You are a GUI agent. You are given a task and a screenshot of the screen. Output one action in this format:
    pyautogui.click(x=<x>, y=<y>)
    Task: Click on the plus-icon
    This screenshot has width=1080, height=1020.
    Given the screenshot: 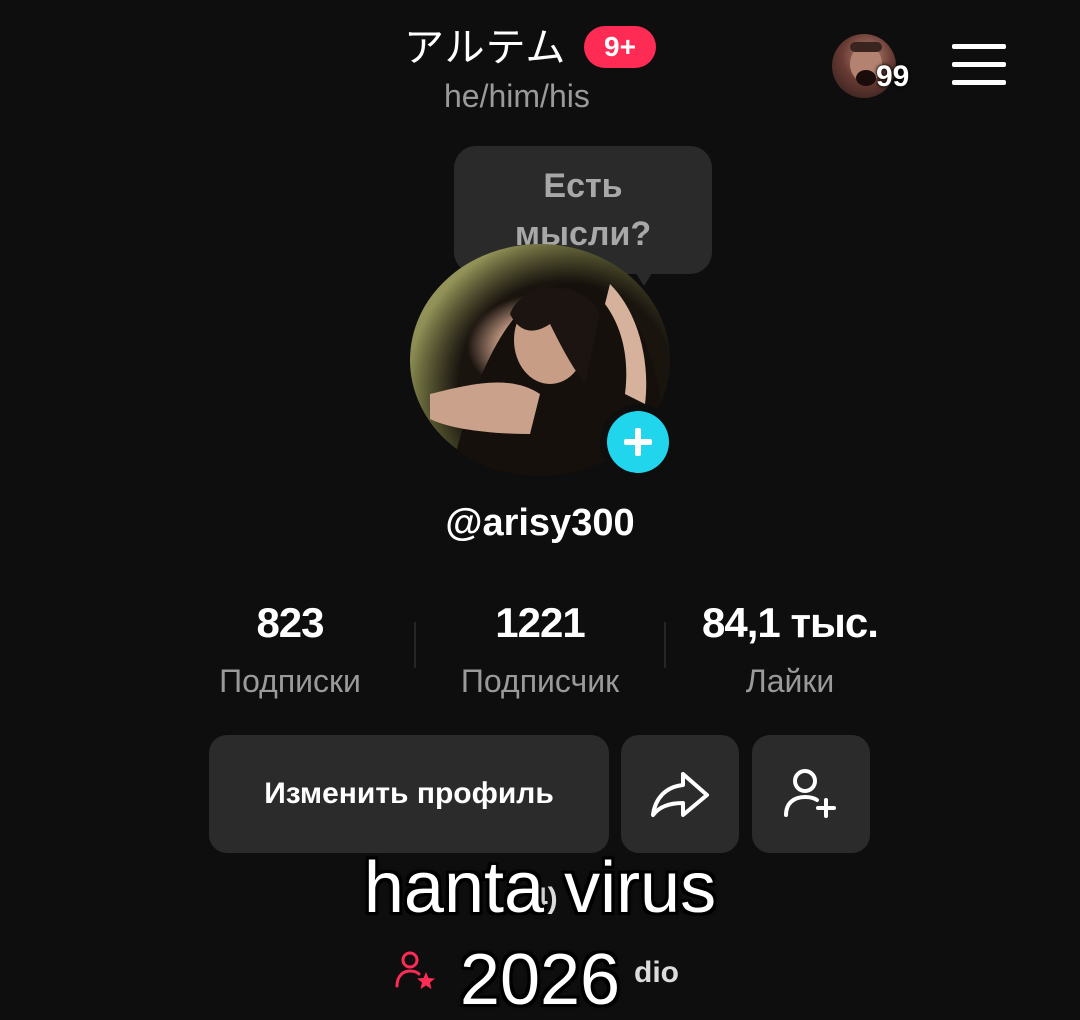 What is the action you would take?
    pyautogui.click(x=638, y=442)
    